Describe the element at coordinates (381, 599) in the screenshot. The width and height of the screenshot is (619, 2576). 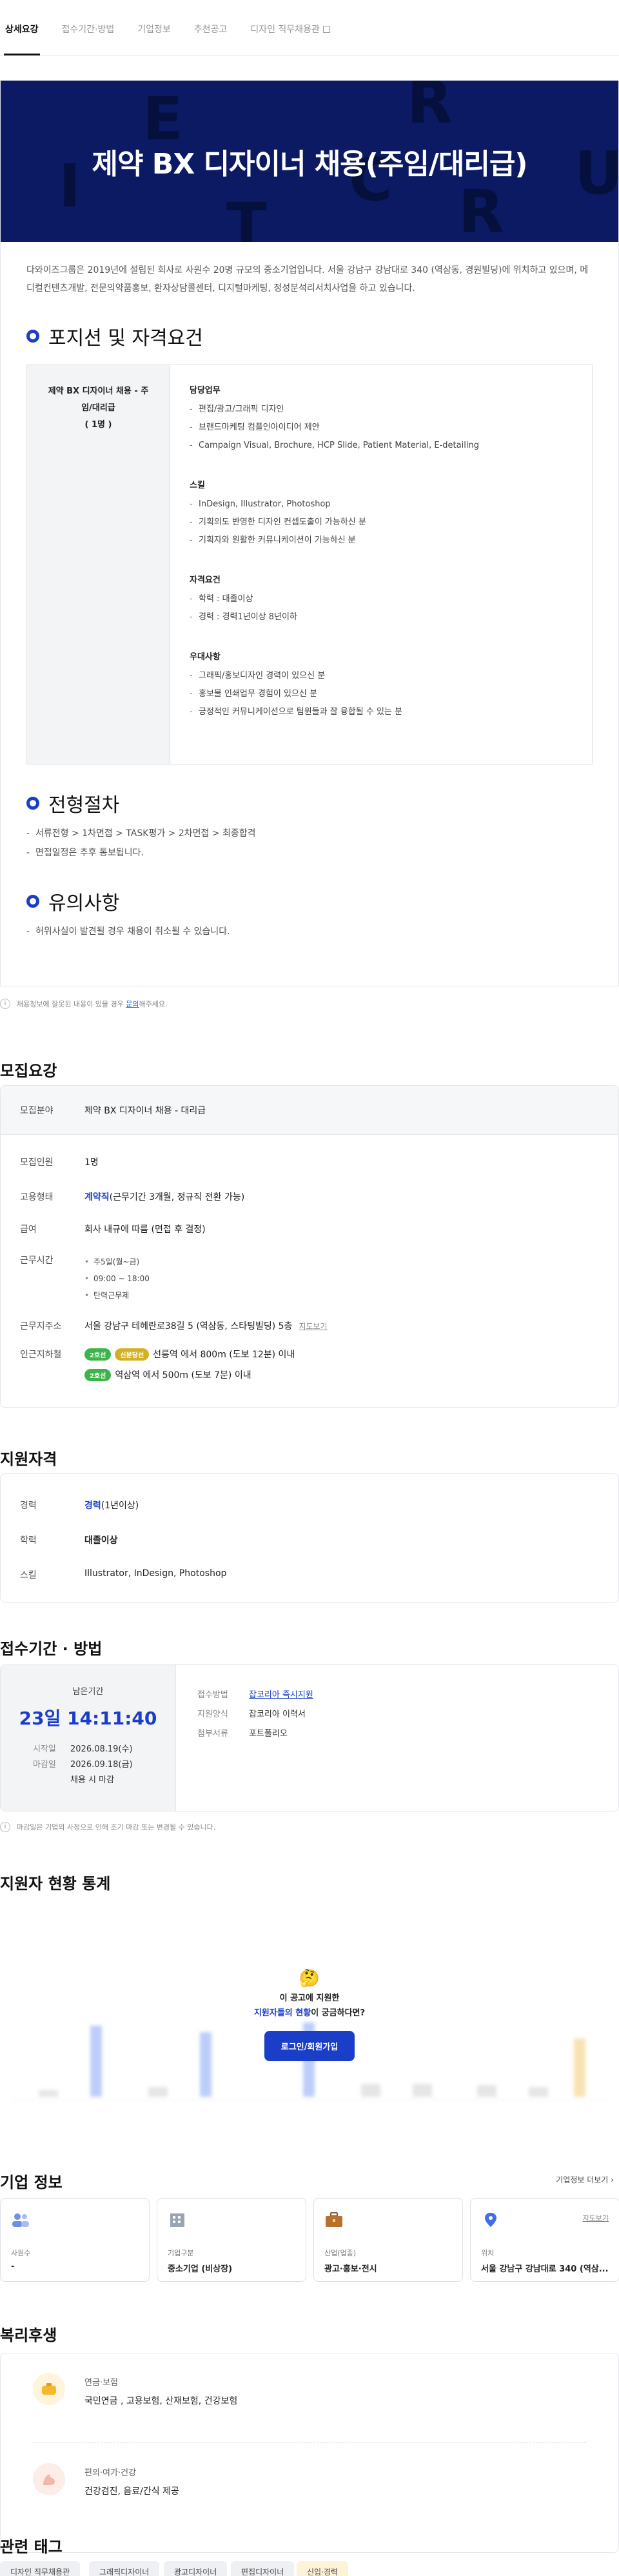
I see `list-item: 학력 : 대졸이상` at that location.